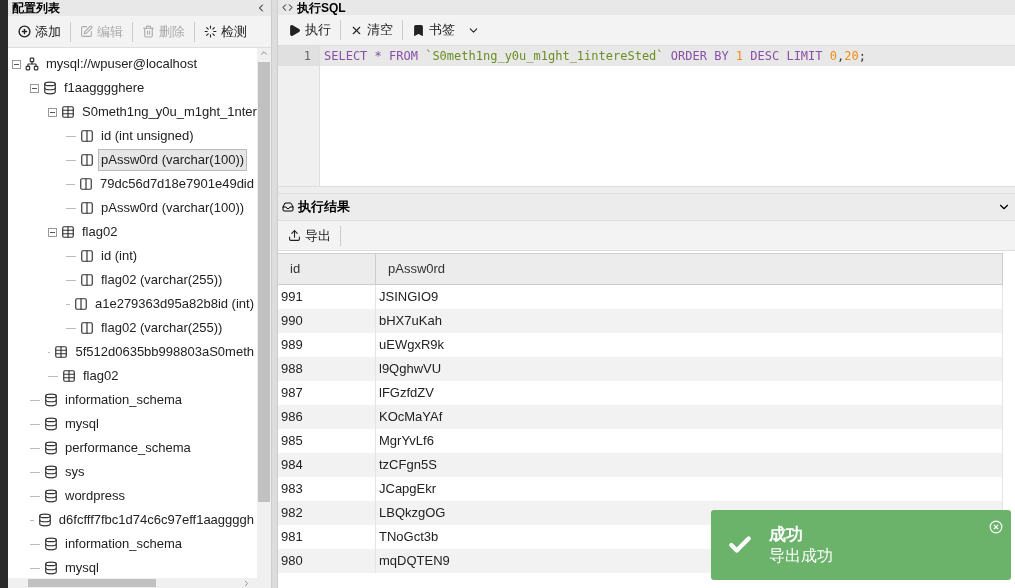  What do you see at coordinates (446, 30) in the screenshot?
I see `bookmark-button: 书签` at bounding box center [446, 30].